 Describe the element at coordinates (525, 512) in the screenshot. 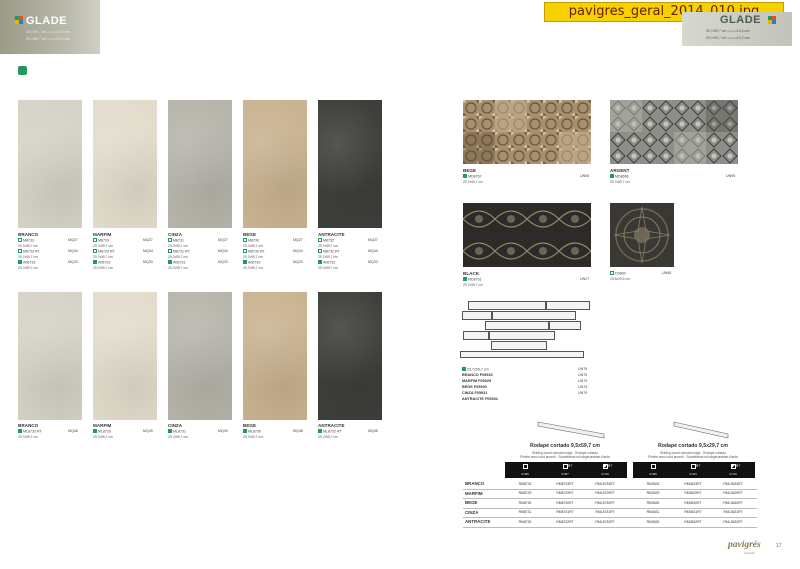

I see `rodape-cell: RM8731` at that location.